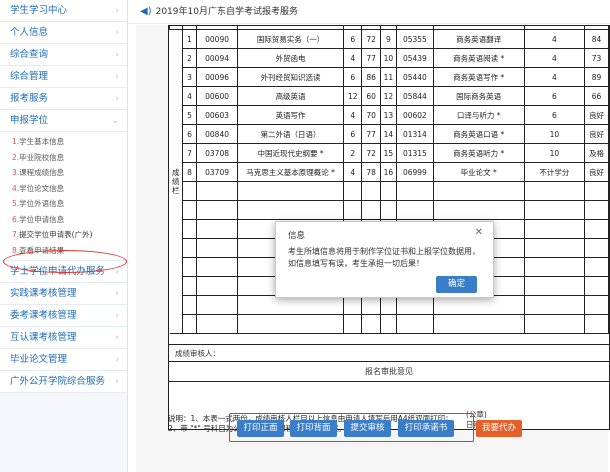 The height and width of the screenshot is (472, 610). Describe the element at coordinates (63, 204) in the screenshot. I see `submenu-item-language: 5.学位外语信息` at that location.